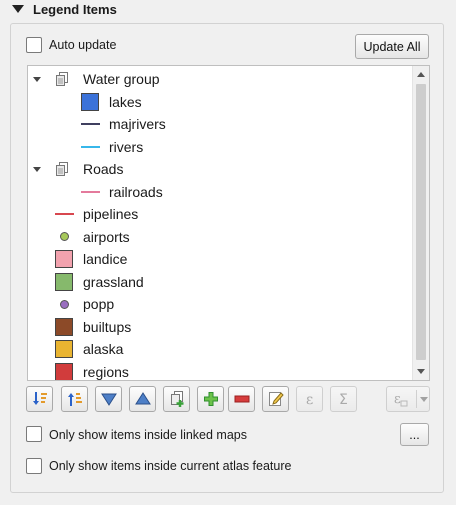  What do you see at coordinates (111, 214) in the screenshot?
I see `legend-item-label: pipelines` at bounding box center [111, 214].